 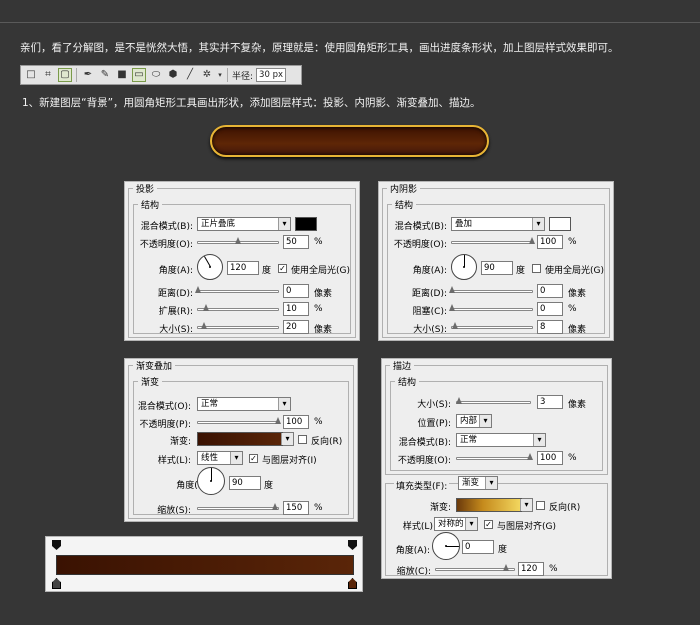 What do you see at coordinates (211, 474) in the screenshot?
I see `angle-dial-hand` at bounding box center [211, 474].